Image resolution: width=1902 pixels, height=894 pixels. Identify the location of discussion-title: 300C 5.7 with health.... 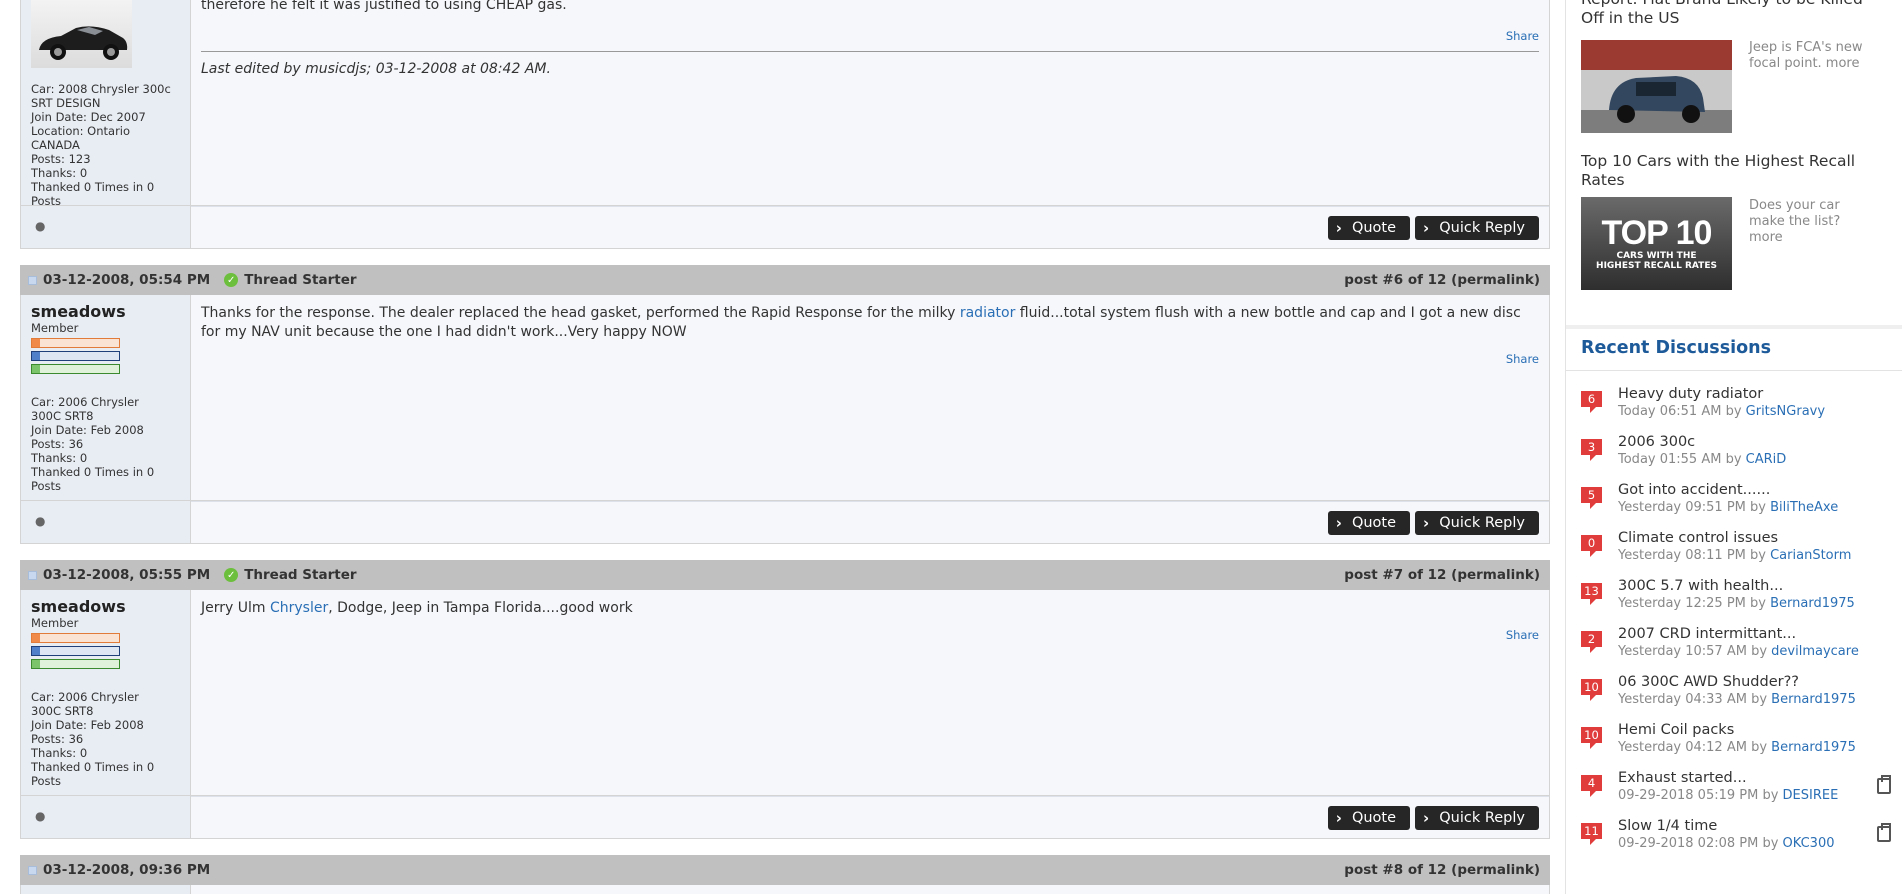
(1700, 586).